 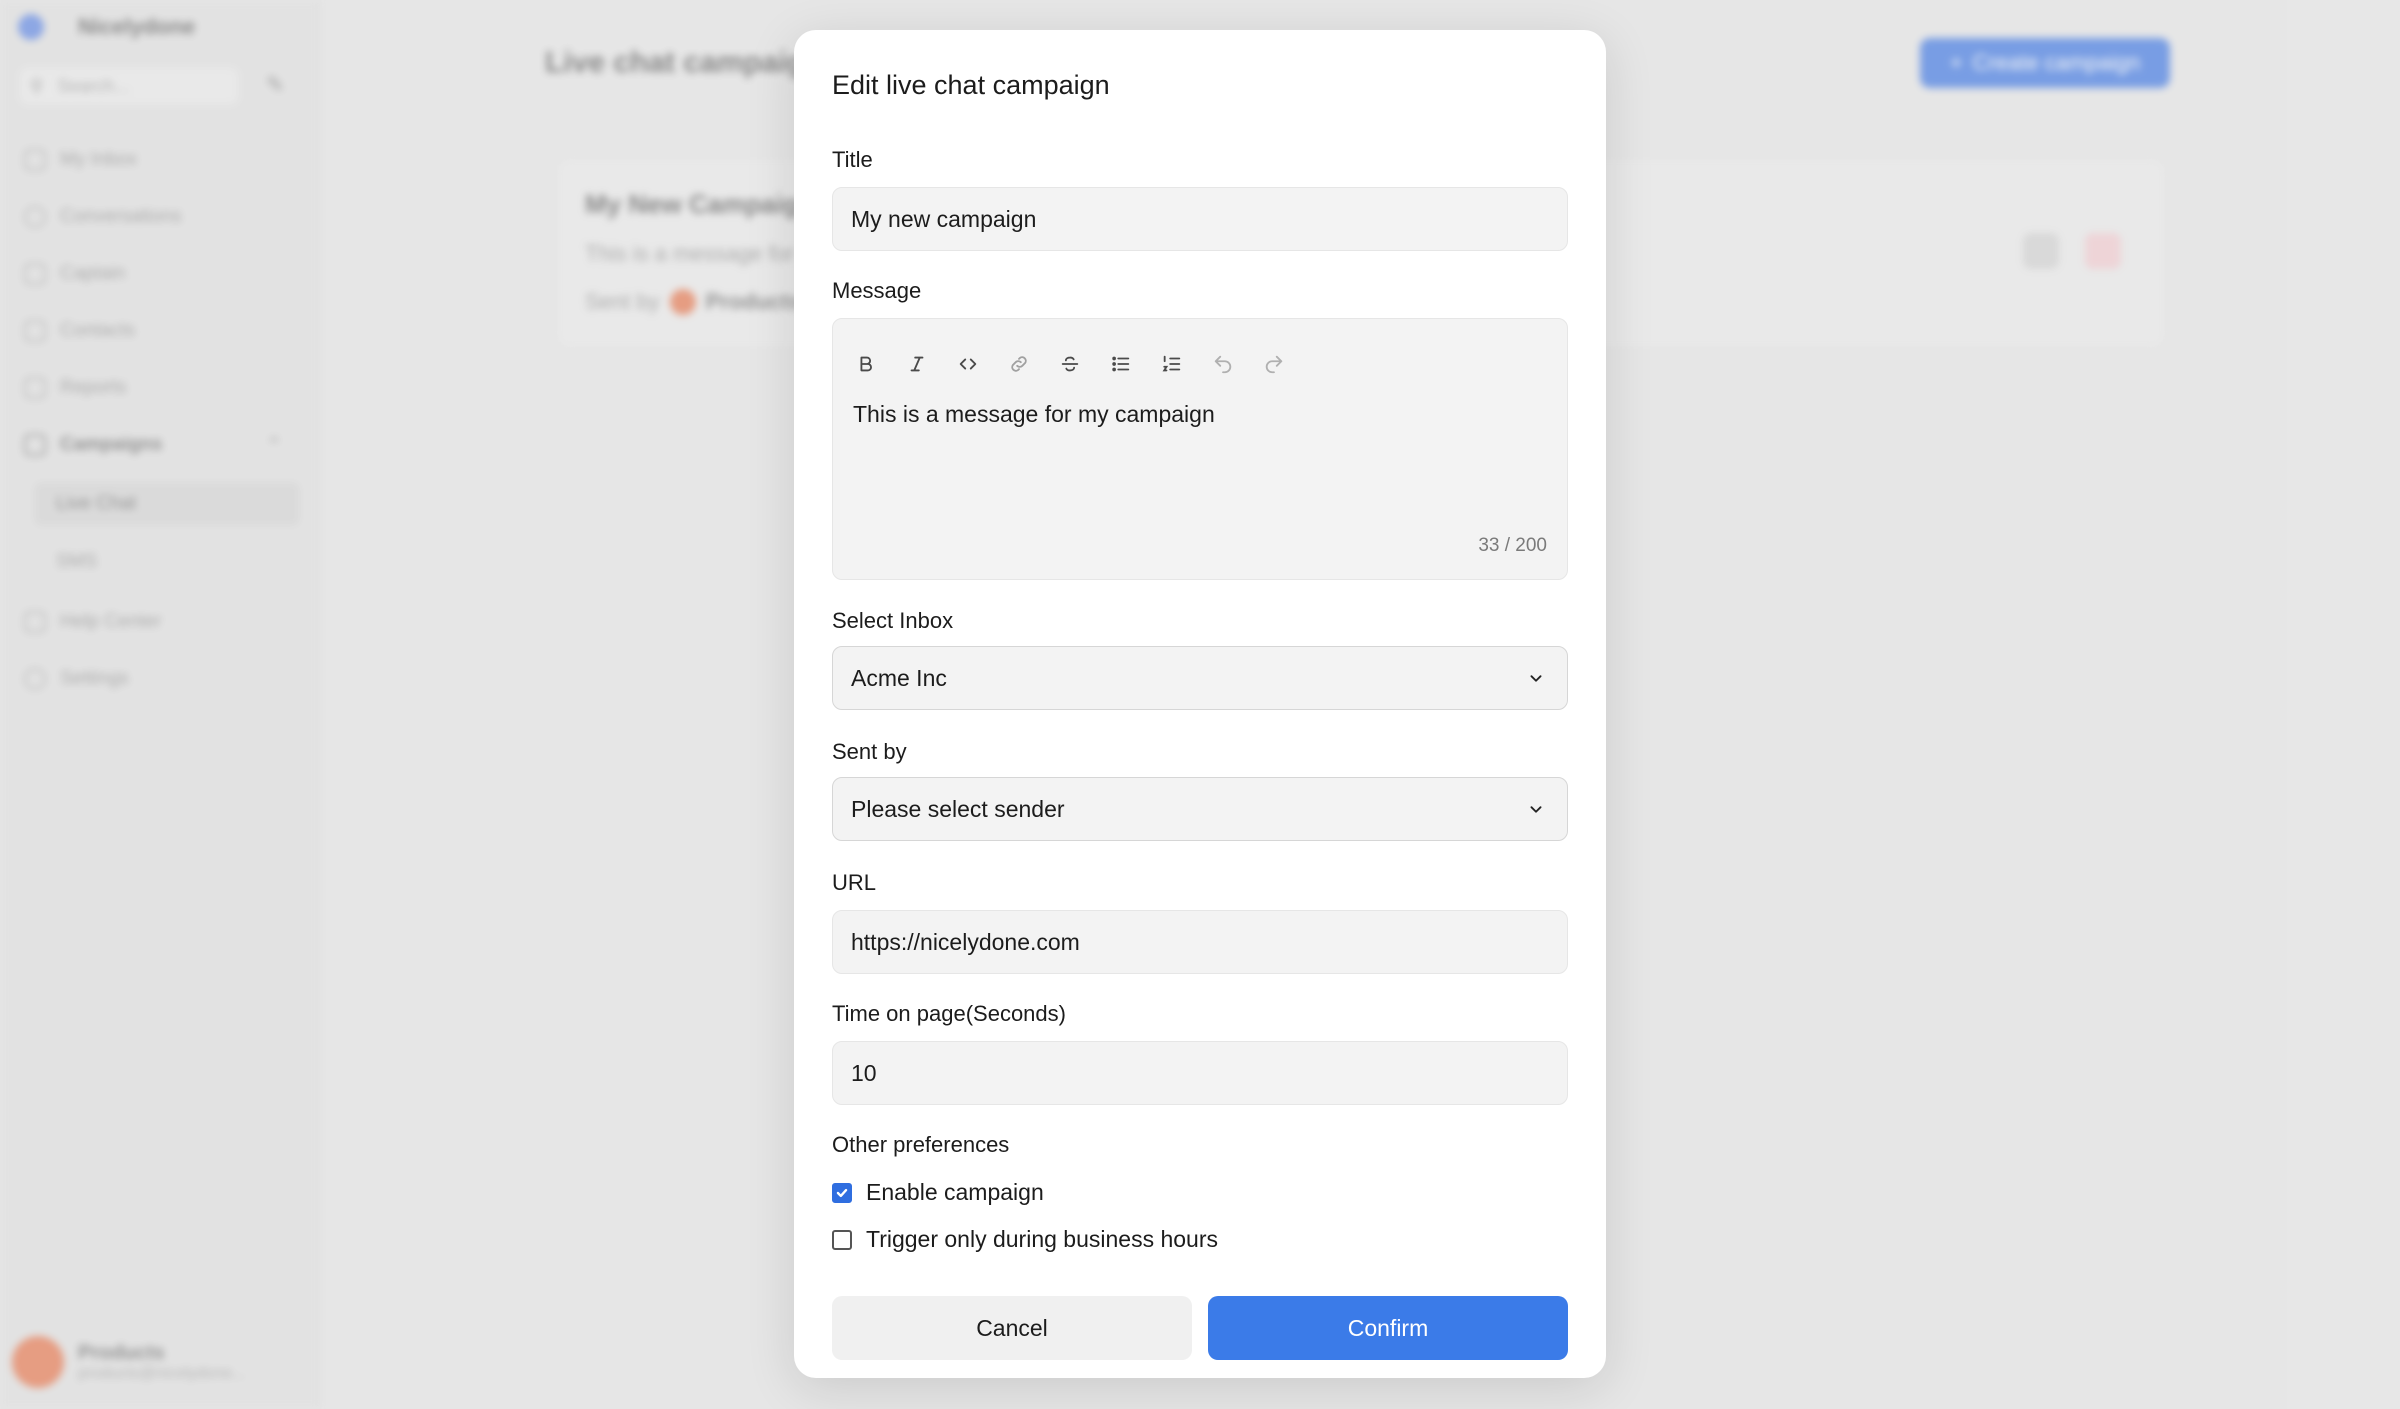 What do you see at coordinates (1200, 942) in the screenshot?
I see `url-input: https://nicelydone.com` at bounding box center [1200, 942].